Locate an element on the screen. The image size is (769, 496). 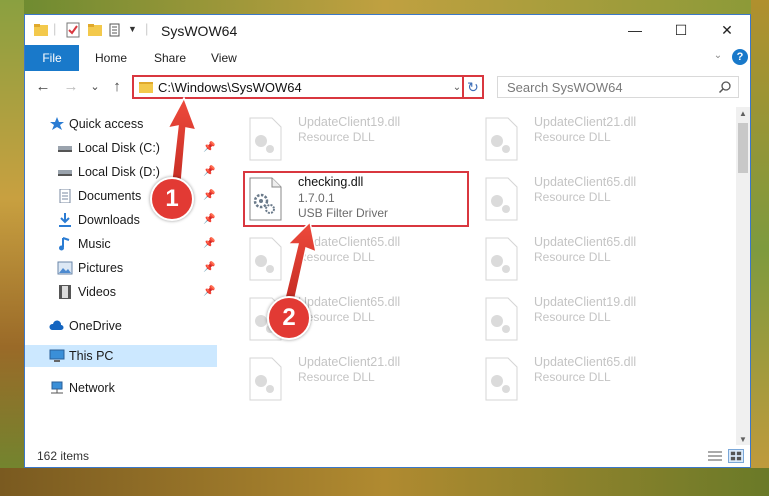
status-bar: 162 items is located at coordinates (387, 456).